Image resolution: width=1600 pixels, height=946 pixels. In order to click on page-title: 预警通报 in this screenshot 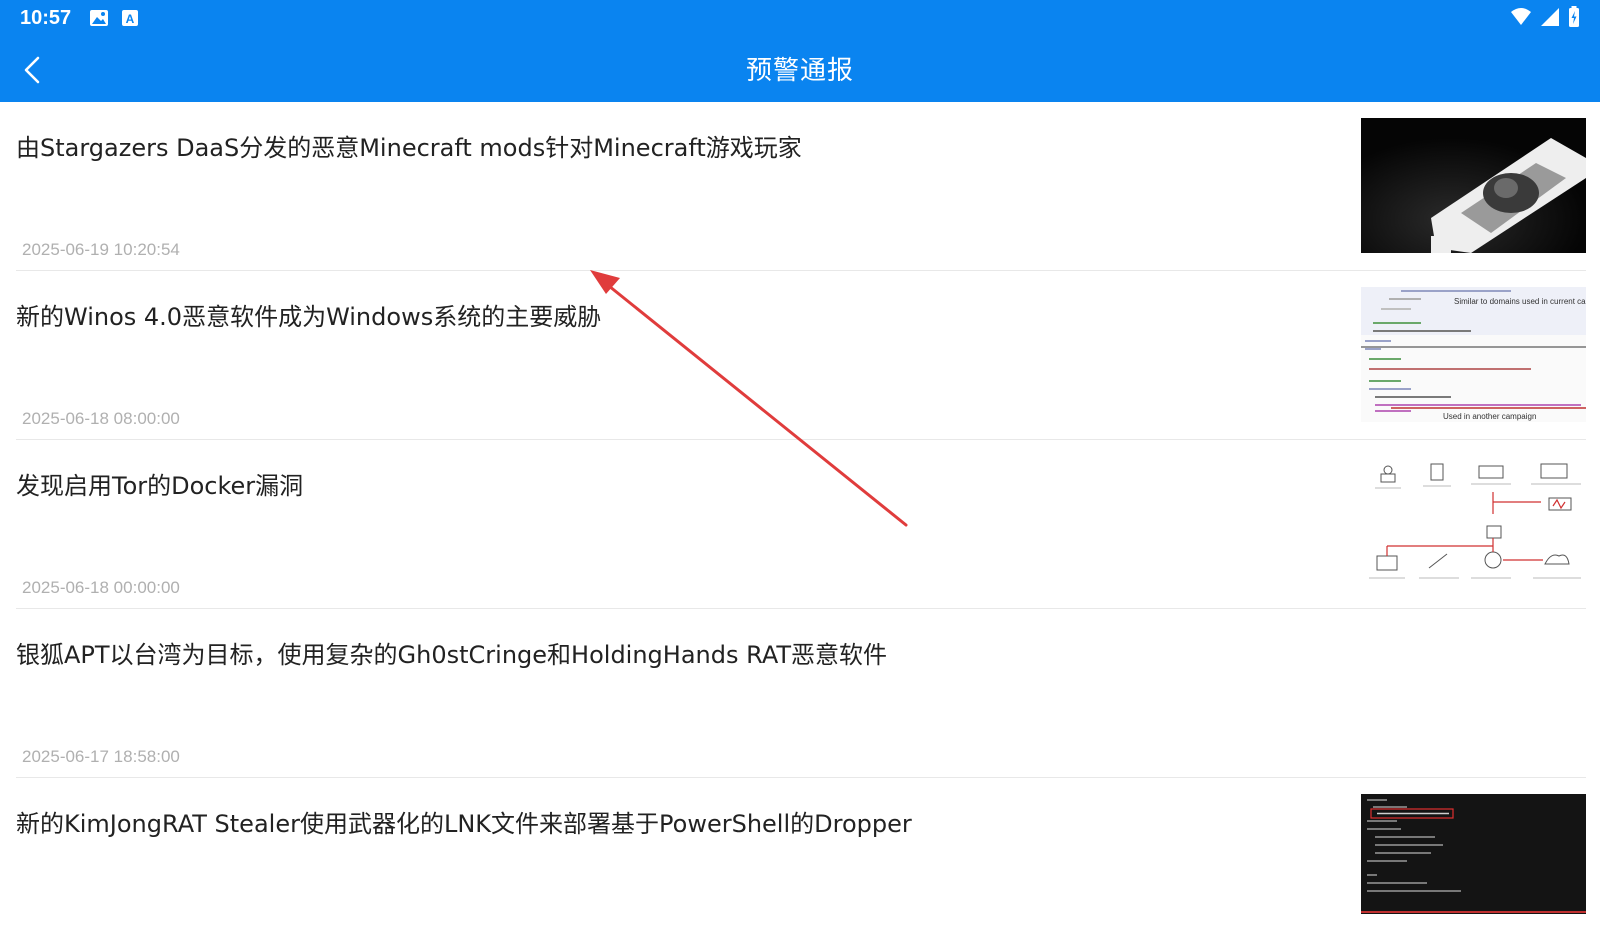, I will do `click(799, 71)`.